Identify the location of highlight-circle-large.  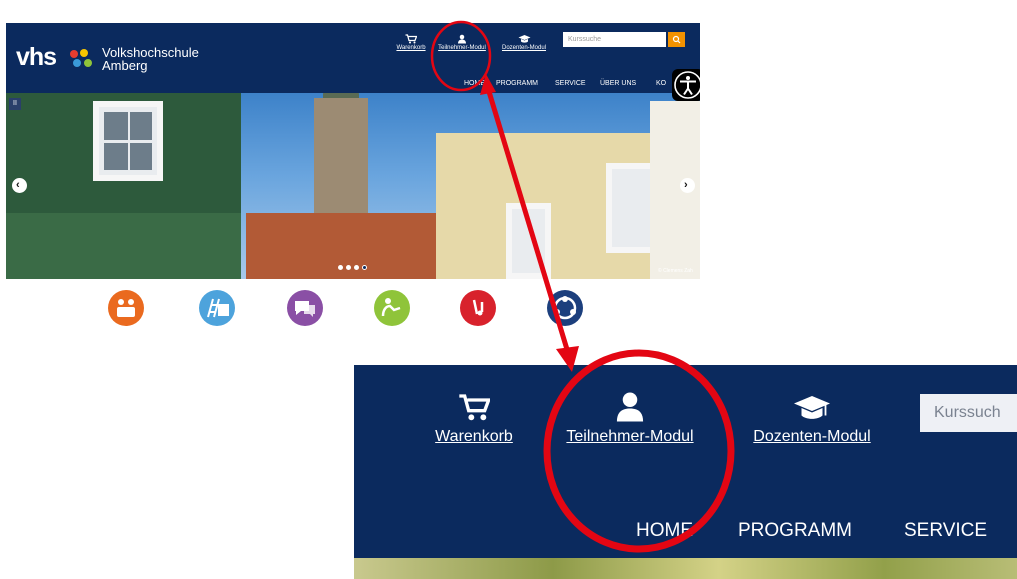
(639, 451).